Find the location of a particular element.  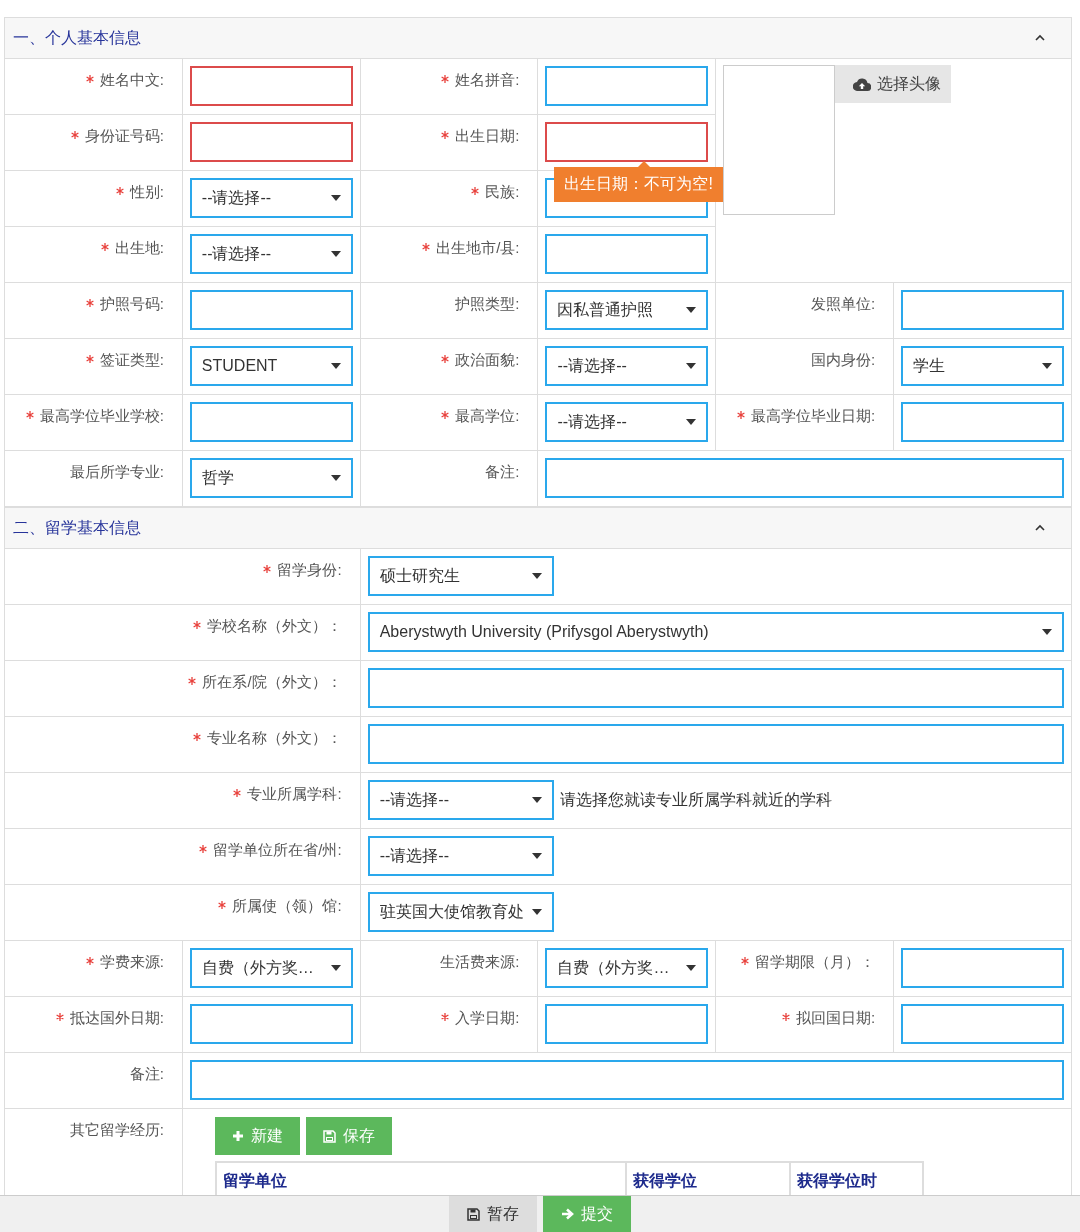

field-label: 政治面貌: is located at coordinates (480, 359).